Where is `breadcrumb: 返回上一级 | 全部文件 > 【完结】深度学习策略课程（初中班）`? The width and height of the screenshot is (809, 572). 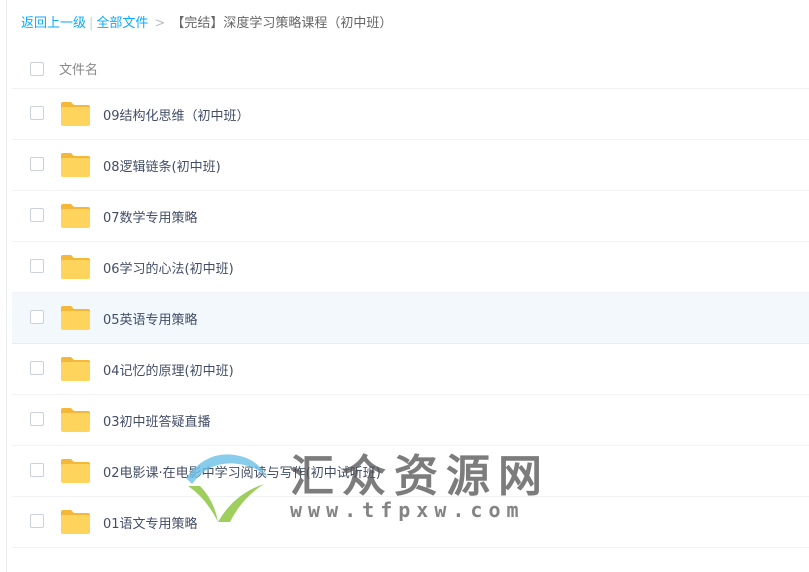
breadcrumb: 返回上一级 | 全部文件 > 【完结】深度学习策略课程（初中班） is located at coordinates (206, 24).